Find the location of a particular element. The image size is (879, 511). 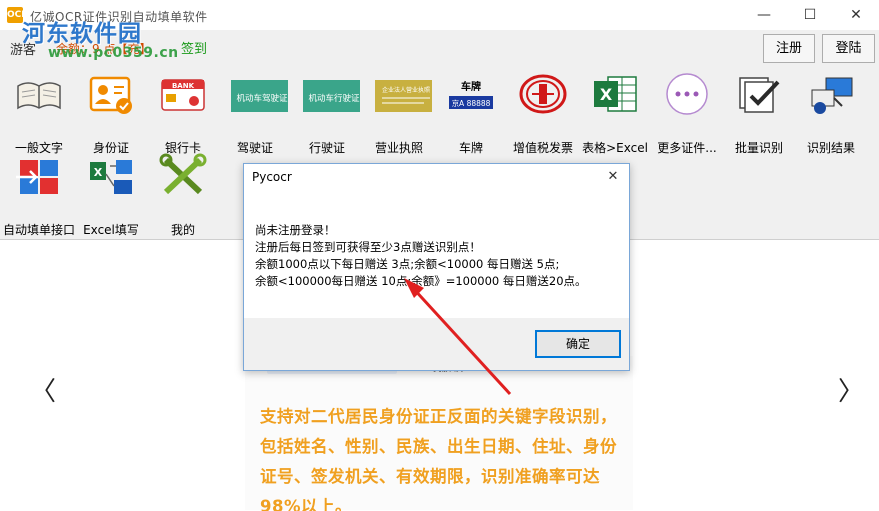

tool-excel-fill: X Excel填写 is located at coordinates (111, 191).